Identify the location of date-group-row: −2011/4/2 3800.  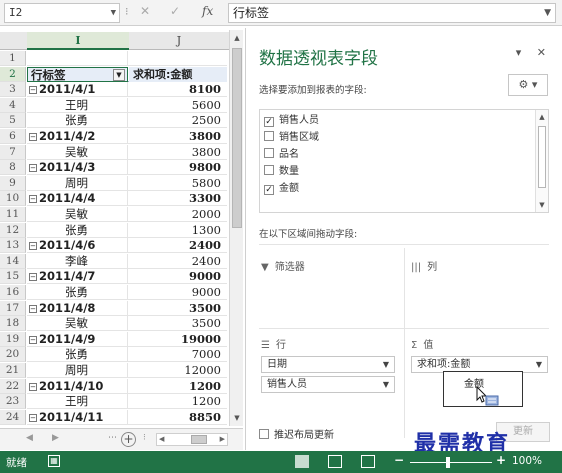
(127, 136).